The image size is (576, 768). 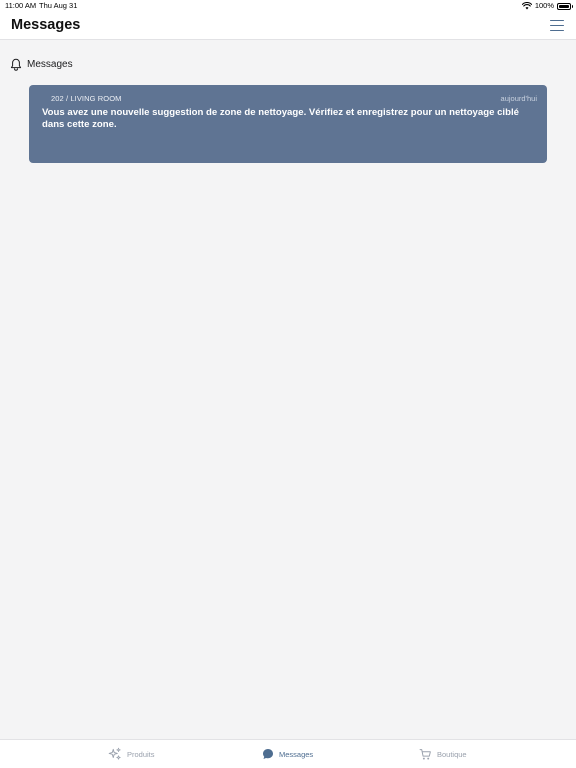 I want to click on cart-icon, so click(x=425, y=753).